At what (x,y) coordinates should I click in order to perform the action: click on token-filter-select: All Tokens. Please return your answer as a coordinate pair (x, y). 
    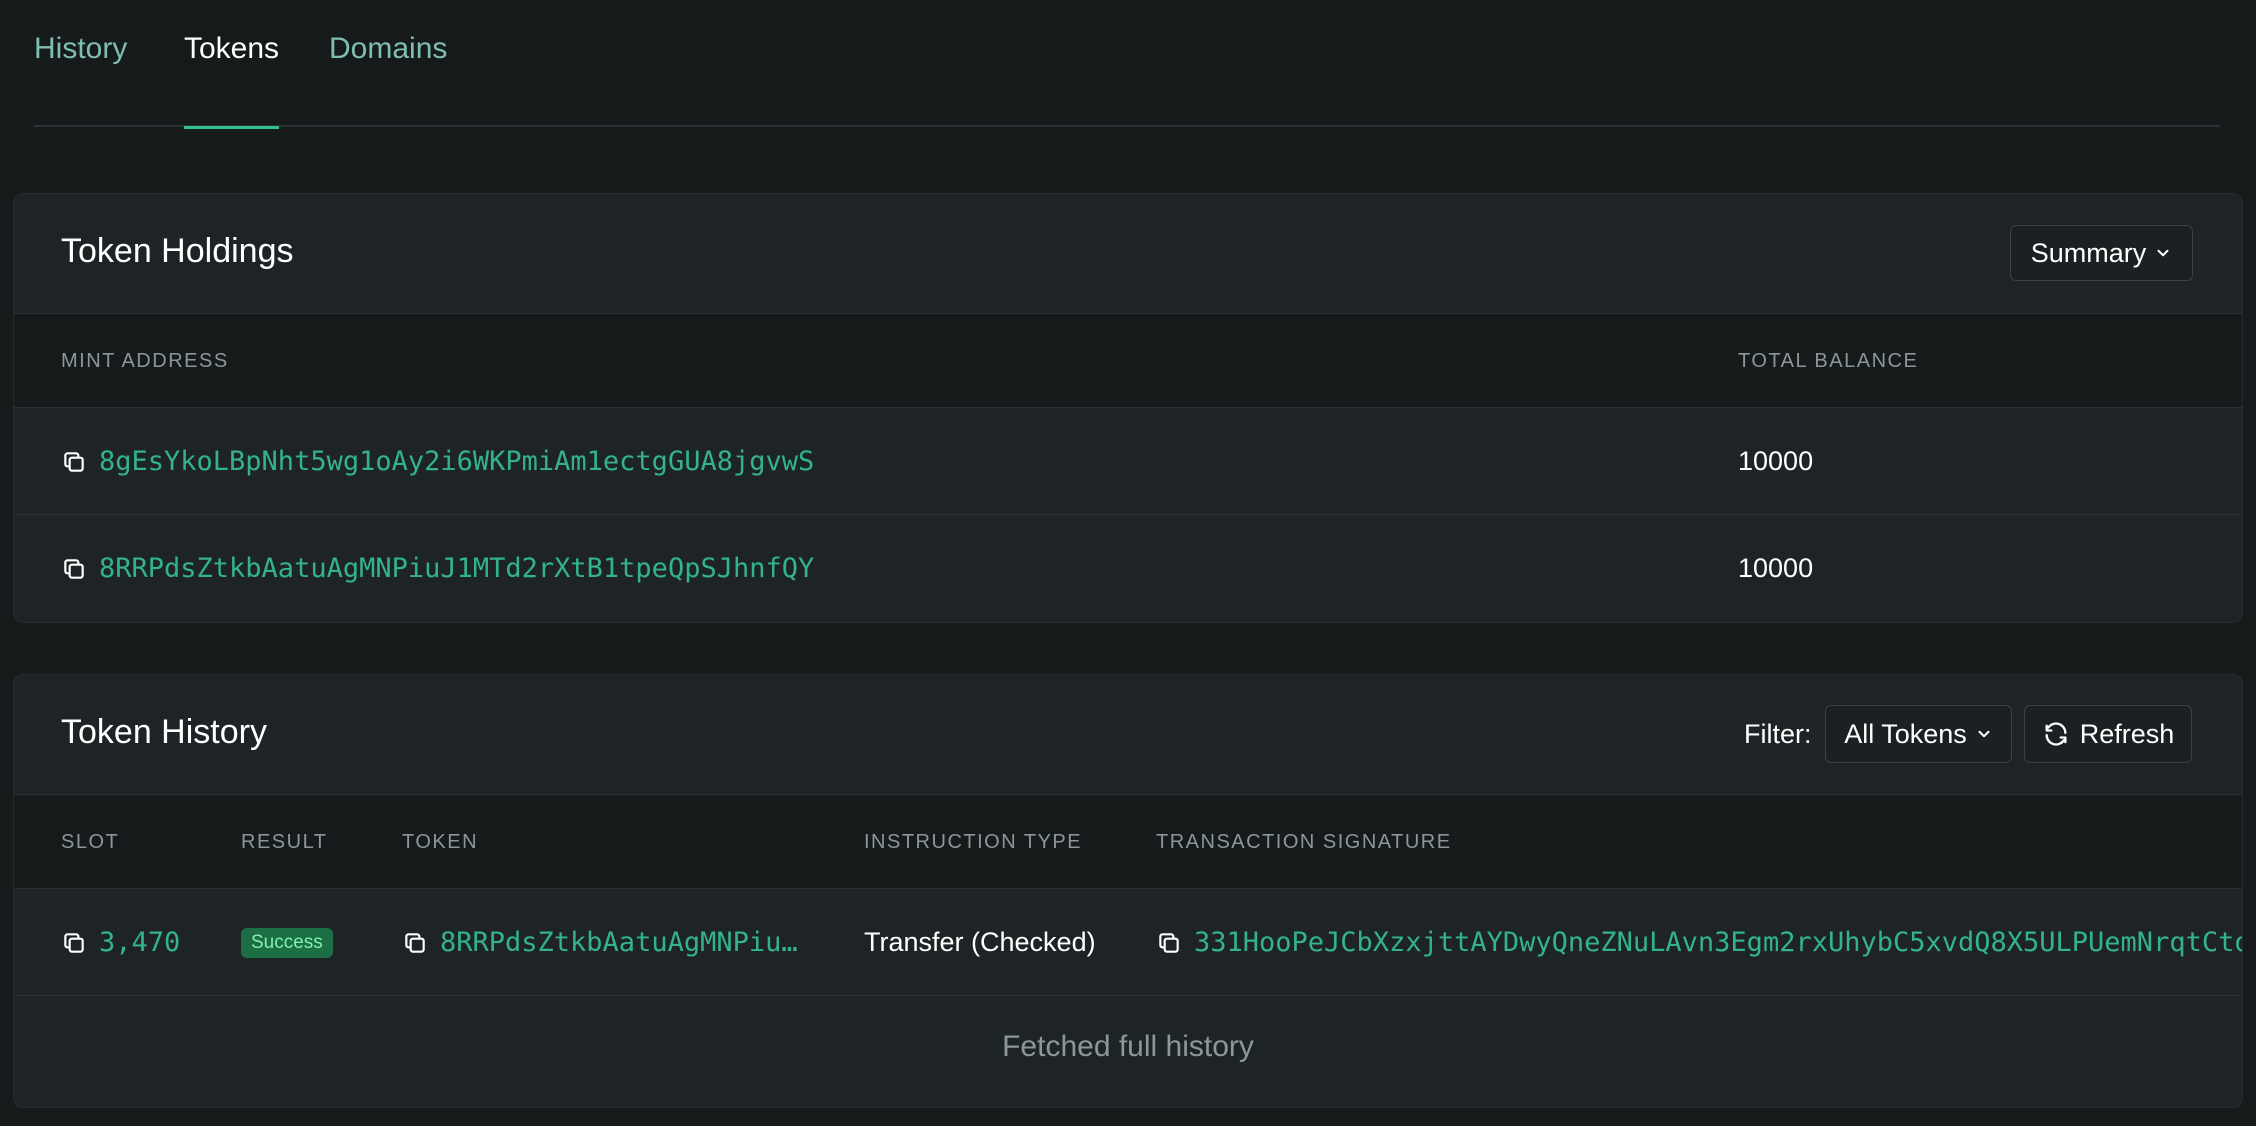
    Looking at the image, I should click on (1918, 734).